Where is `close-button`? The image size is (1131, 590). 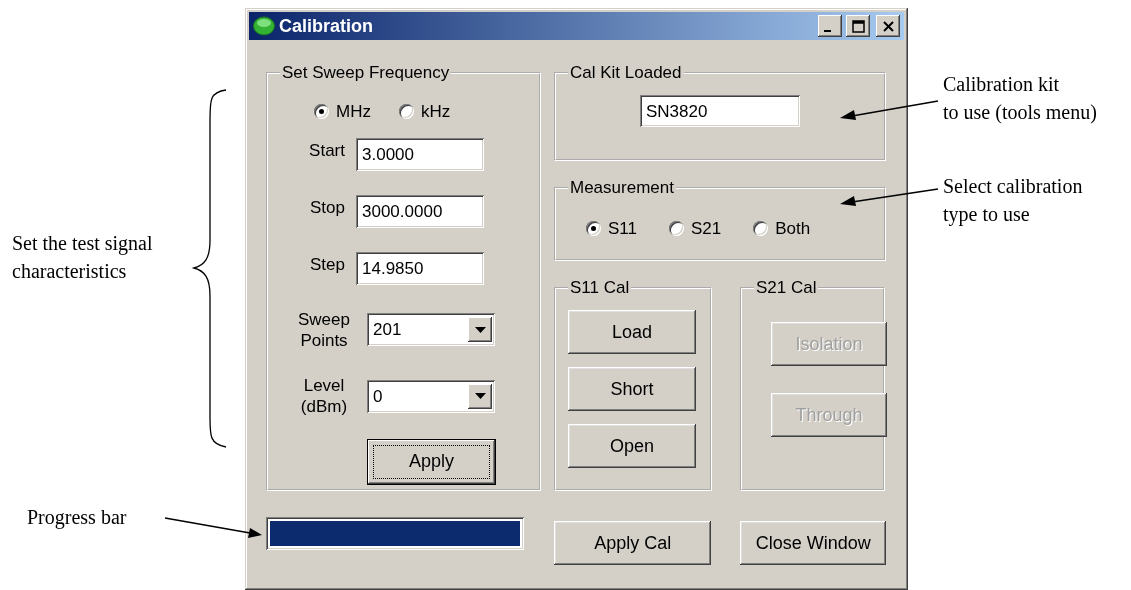
close-button is located at coordinates (888, 26).